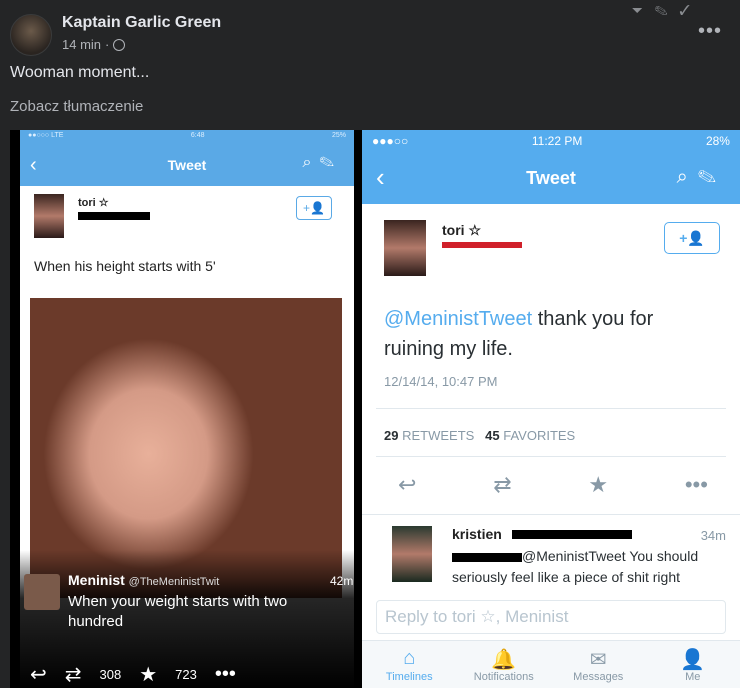  I want to click on tweet-stats: 29 RETWEETS 45 FAVORITES, so click(480, 435).